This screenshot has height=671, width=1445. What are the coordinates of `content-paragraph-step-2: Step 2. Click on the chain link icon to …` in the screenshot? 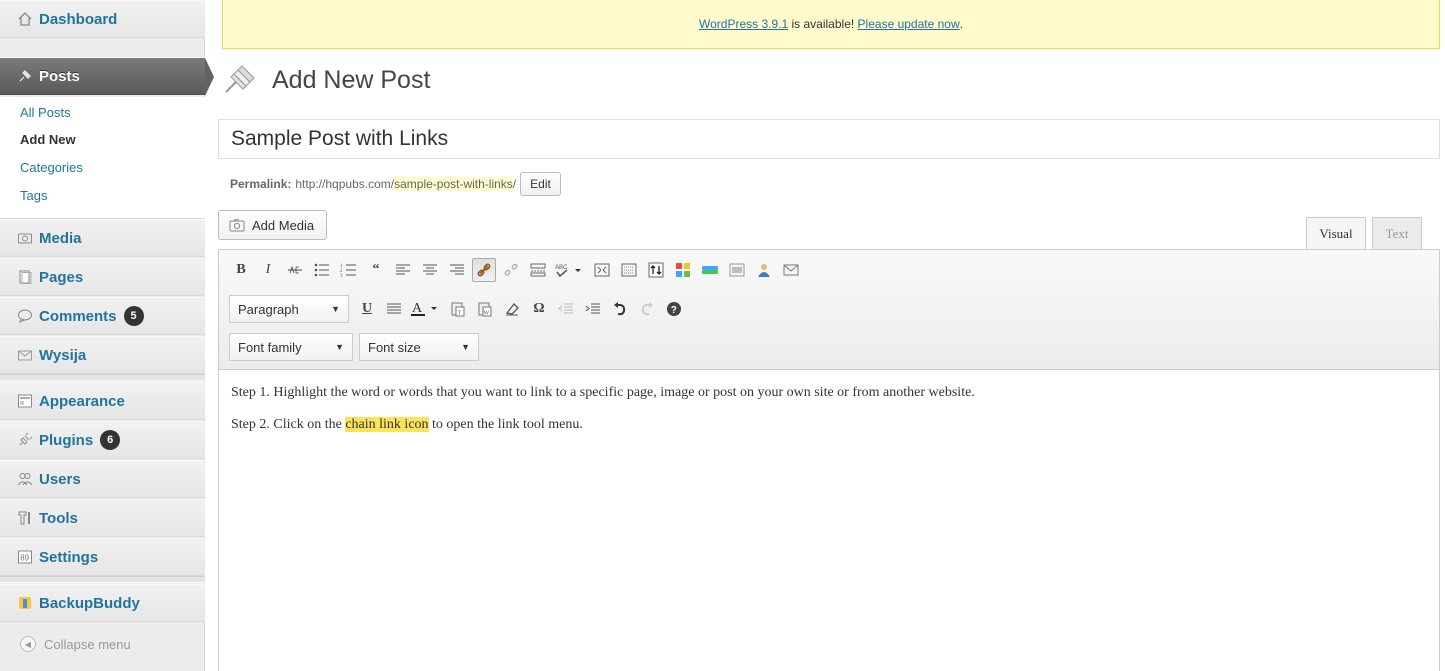 It's located at (829, 425).